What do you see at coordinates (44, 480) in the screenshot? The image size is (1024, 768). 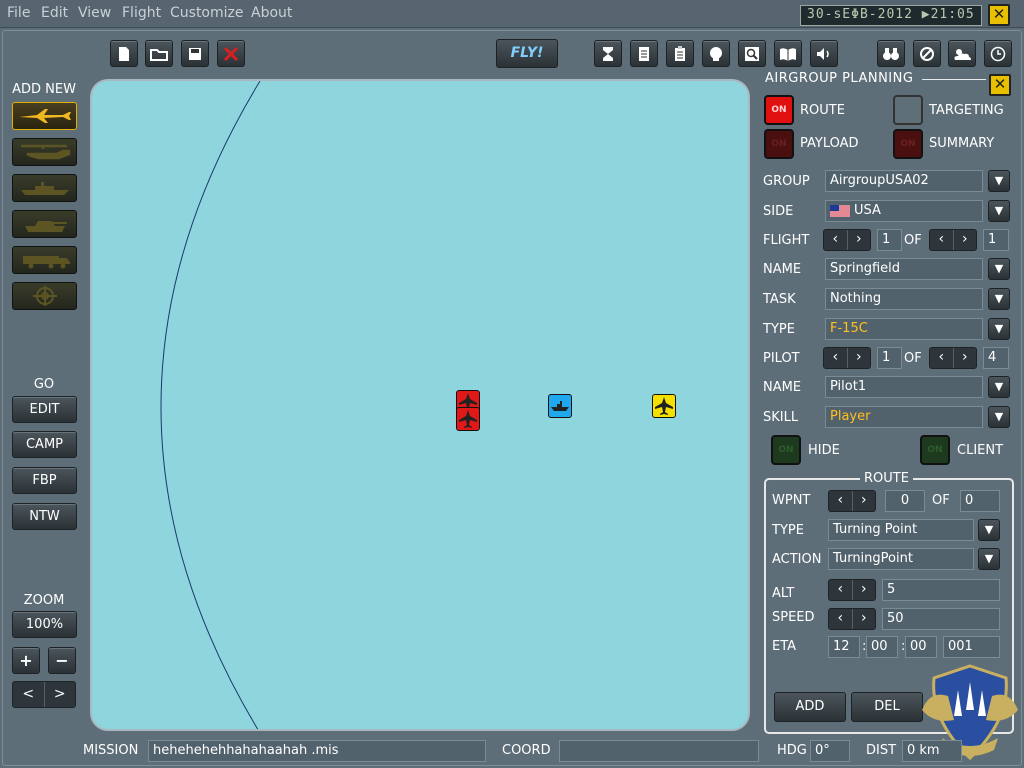 I see `go-fbp-button: FBP` at bounding box center [44, 480].